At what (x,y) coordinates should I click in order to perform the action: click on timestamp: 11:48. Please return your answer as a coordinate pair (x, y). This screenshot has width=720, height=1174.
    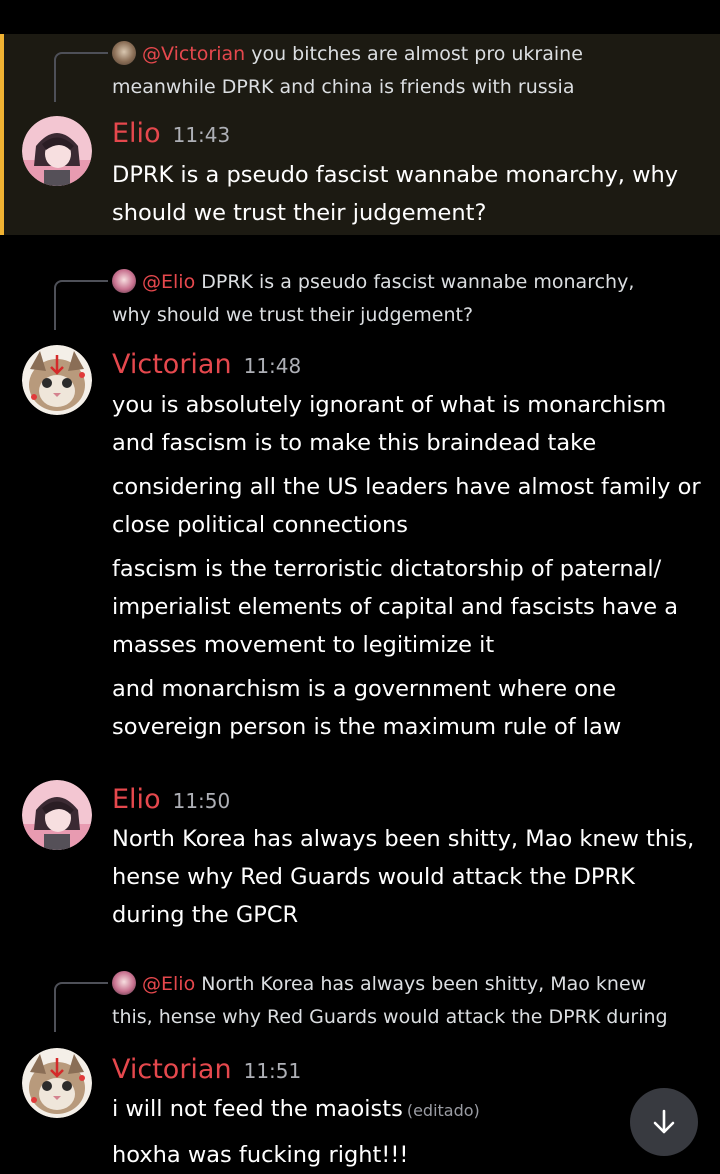
    Looking at the image, I should click on (272, 366).